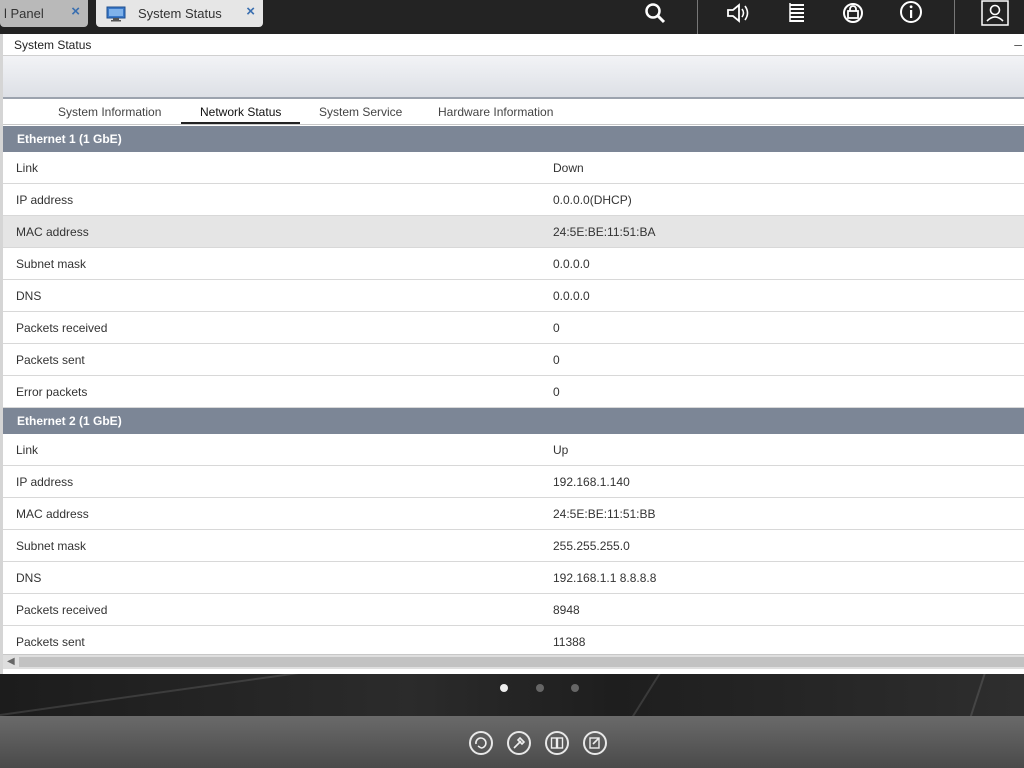 The height and width of the screenshot is (768, 1024). I want to click on active-tab-indicator, so click(240, 123).